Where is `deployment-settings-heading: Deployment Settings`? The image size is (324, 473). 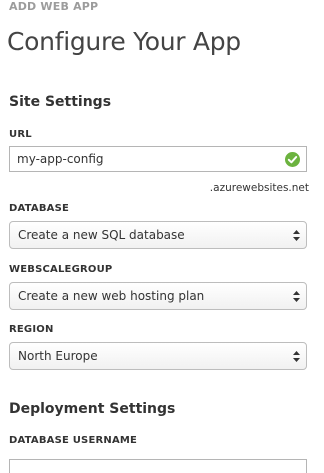 deployment-settings-heading: Deployment Settings is located at coordinates (92, 409).